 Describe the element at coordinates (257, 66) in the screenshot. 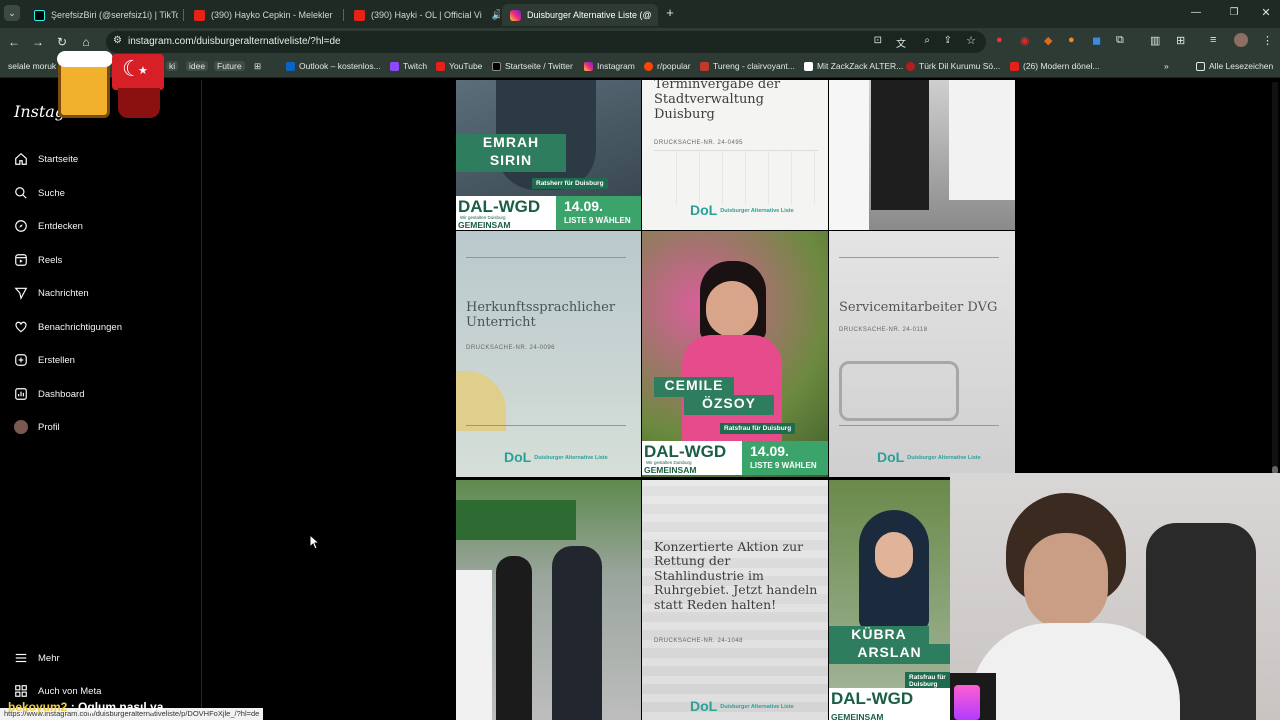

I see `apps-grid-icon: ⊞` at that location.